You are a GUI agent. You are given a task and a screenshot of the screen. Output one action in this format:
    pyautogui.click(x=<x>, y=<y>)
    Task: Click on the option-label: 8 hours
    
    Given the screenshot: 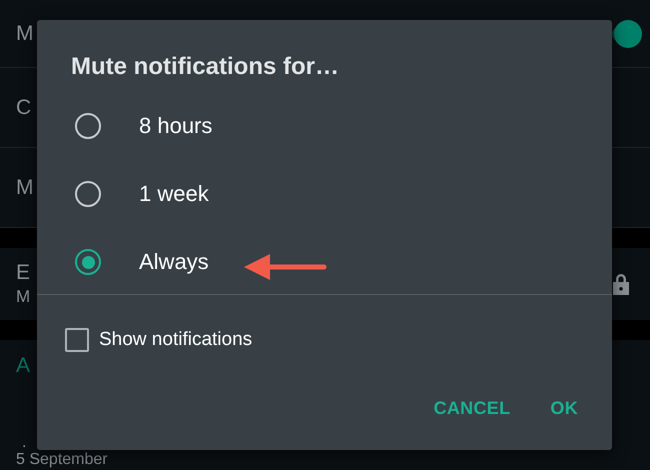 What is the action you would take?
    pyautogui.click(x=175, y=126)
    